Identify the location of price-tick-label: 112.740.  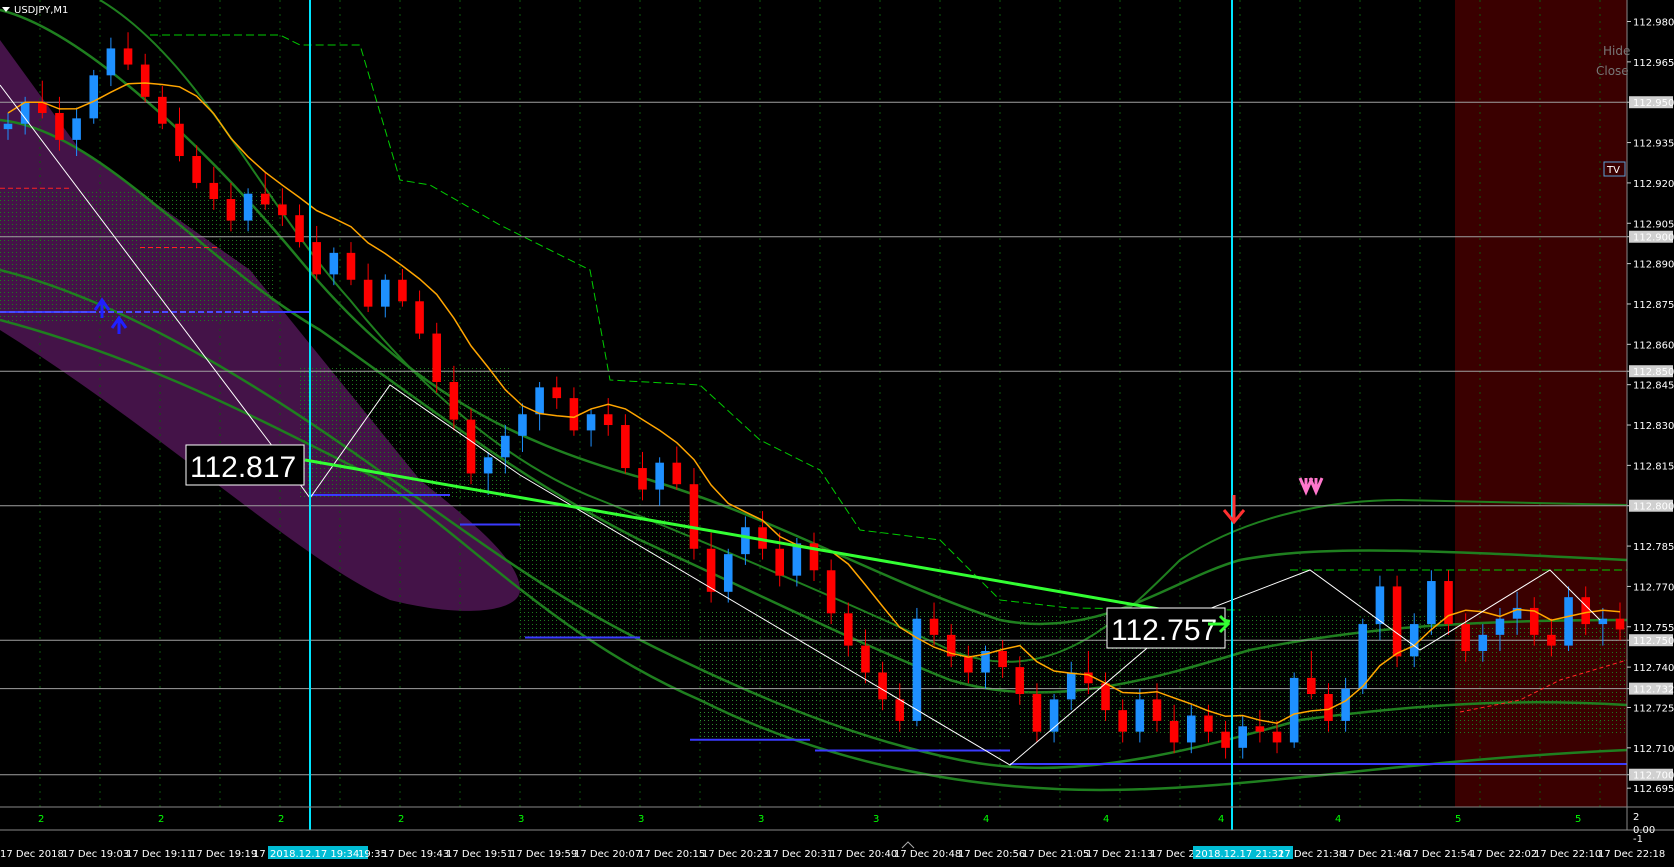
(1653, 668).